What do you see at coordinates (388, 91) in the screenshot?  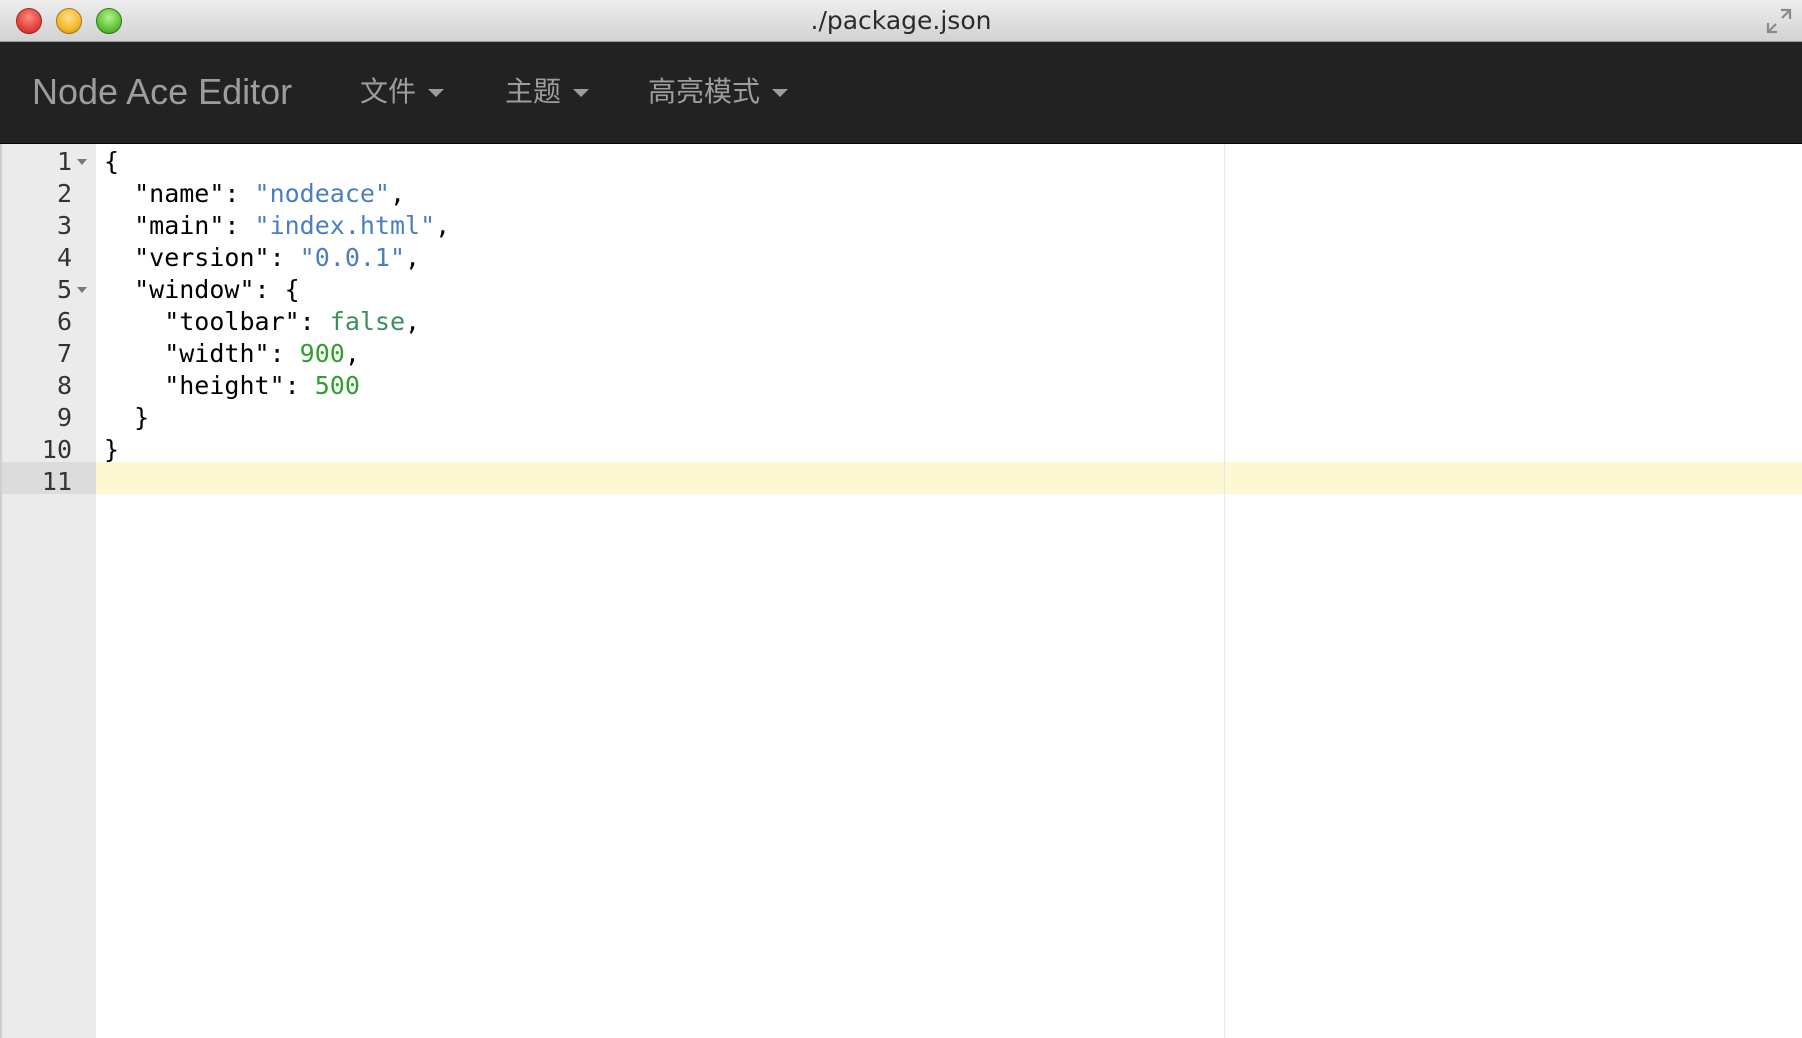 I see `file-menu-label: 文件` at bounding box center [388, 91].